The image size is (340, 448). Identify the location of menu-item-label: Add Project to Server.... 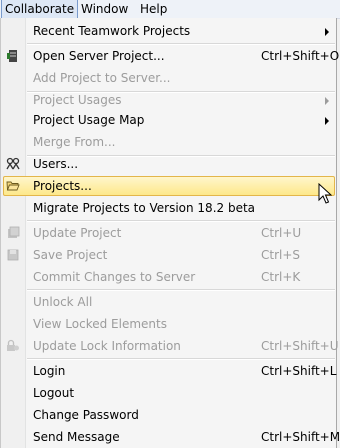
(102, 78).